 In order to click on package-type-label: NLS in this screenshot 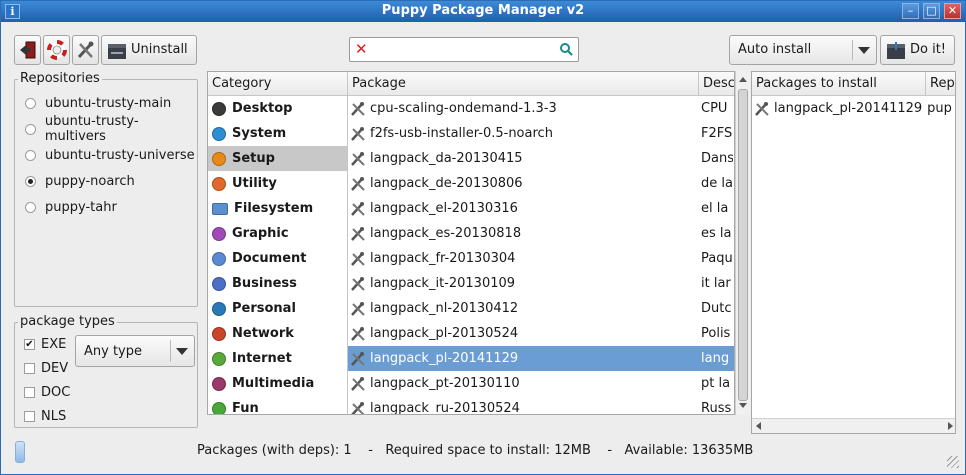, I will do `click(54, 416)`.